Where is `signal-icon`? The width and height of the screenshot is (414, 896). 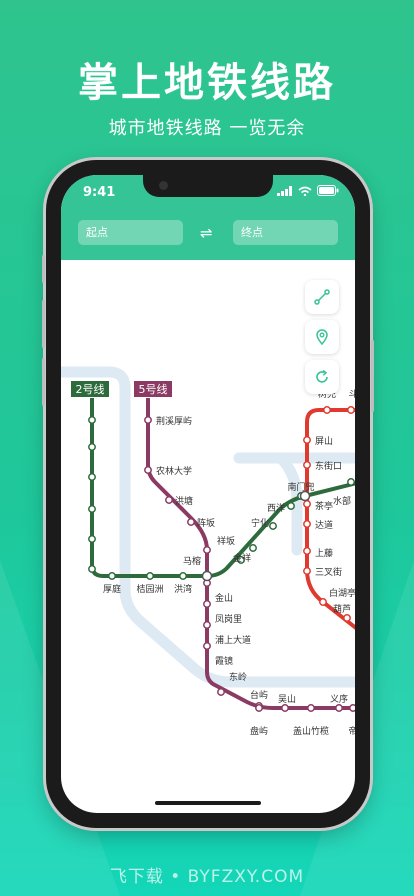 signal-icon is located at coordinates (284, 190).